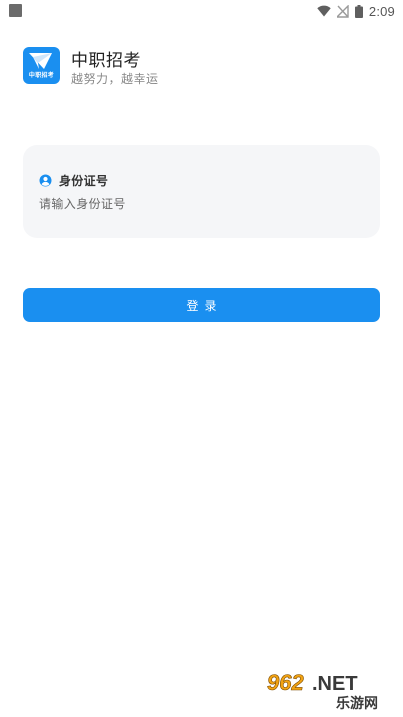  Describe the element at coordinates (15, 10) in the screenshot. I see `notification-square-icon` at that location.